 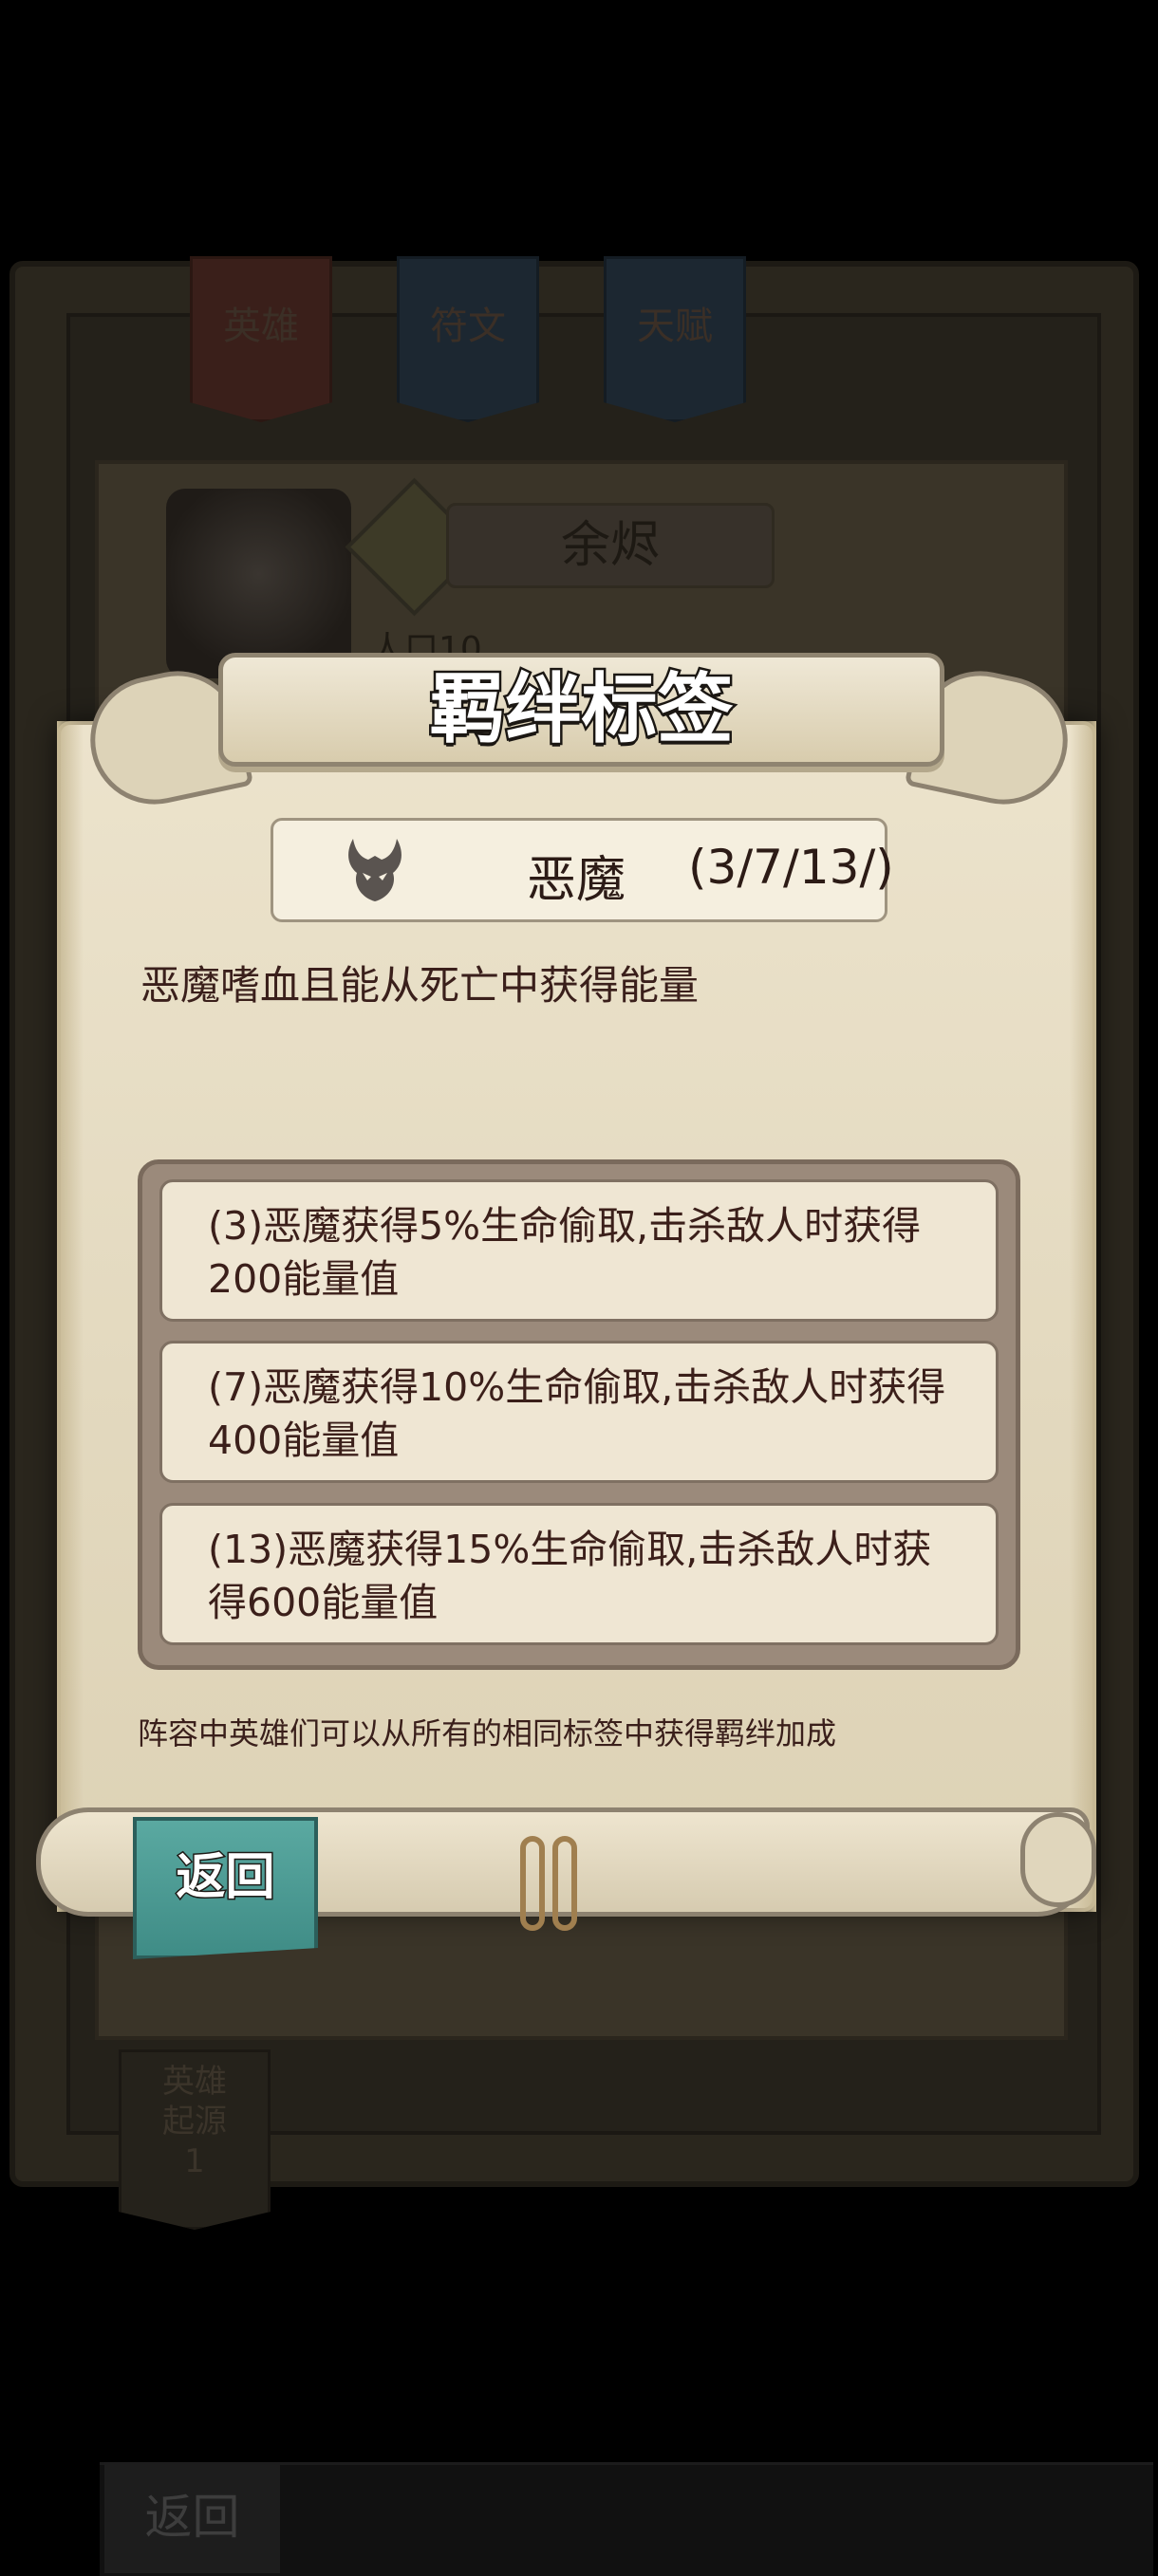 I want to click on bonus-text-line1: (13)恶魔获得15%生命偷取,击杀敌人时获, so click(x=570, y=1549).